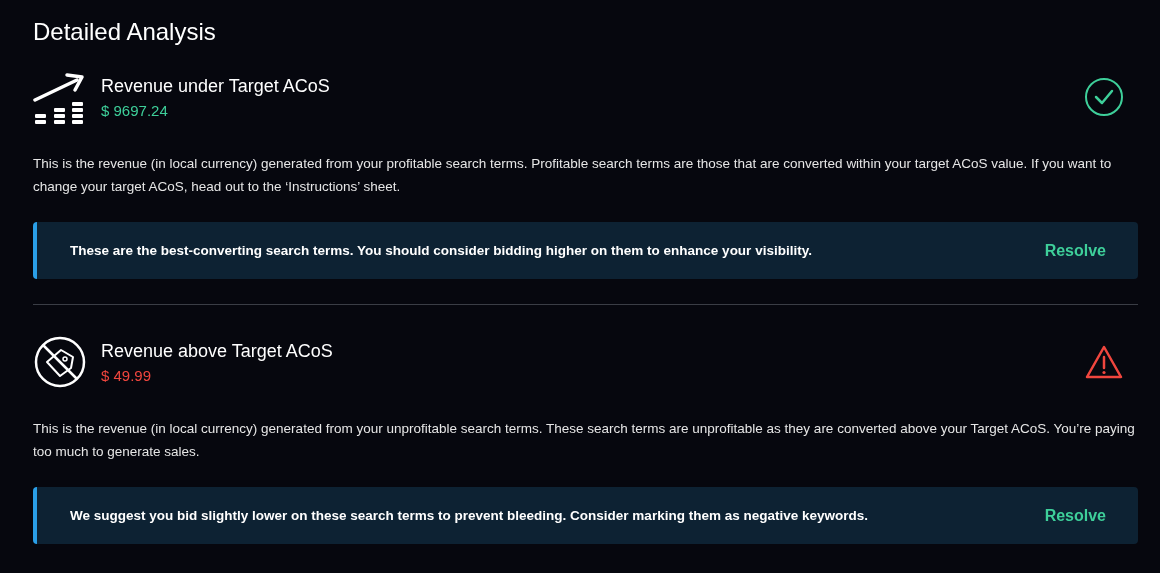  Describe the element at coordinates (217, 351) in the screenshot. I see `metric-title: Revenue above Target ACoS` at that location.